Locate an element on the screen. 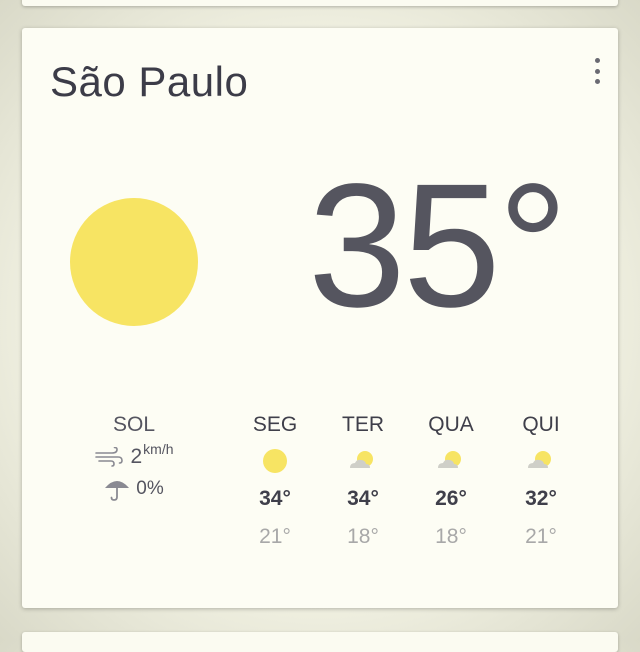 This screenshot has height=652, width=640. forecast-high: 32° is located at coordinates (541, 498).